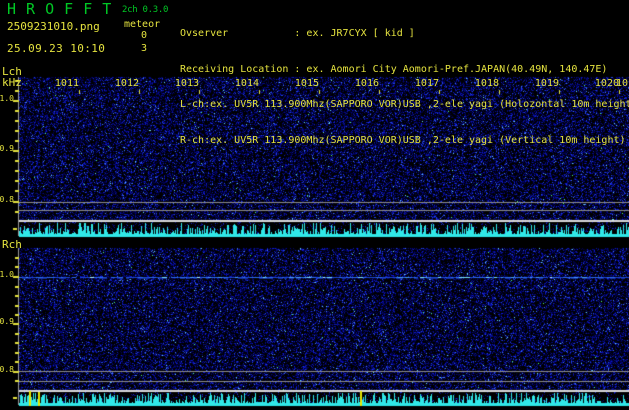 Image resolution: width=629 pixels, height=410 pixels. I want to click on time-label: 1013, so click(186, 83).